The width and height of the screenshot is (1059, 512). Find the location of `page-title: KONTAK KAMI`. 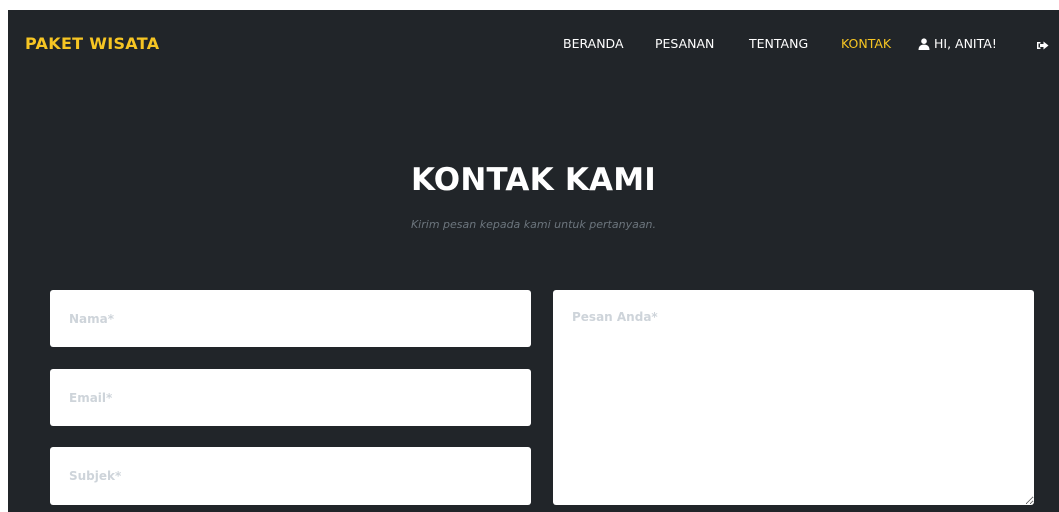

page-title: KONTAK KAMI is located at coordinates (533, 180).